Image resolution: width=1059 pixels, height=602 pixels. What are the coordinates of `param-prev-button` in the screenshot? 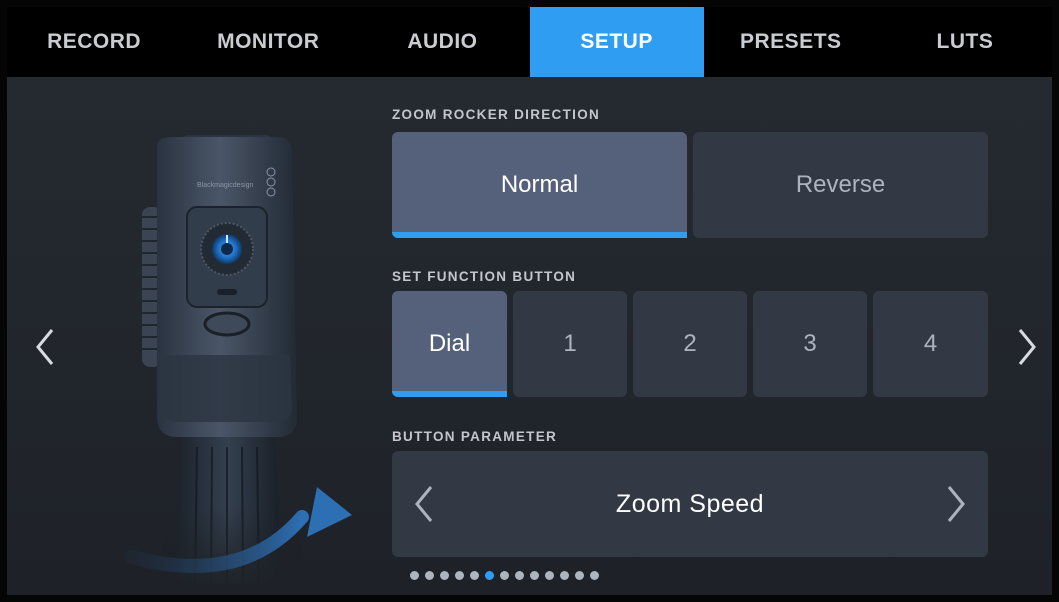 It's located at (424, 504).